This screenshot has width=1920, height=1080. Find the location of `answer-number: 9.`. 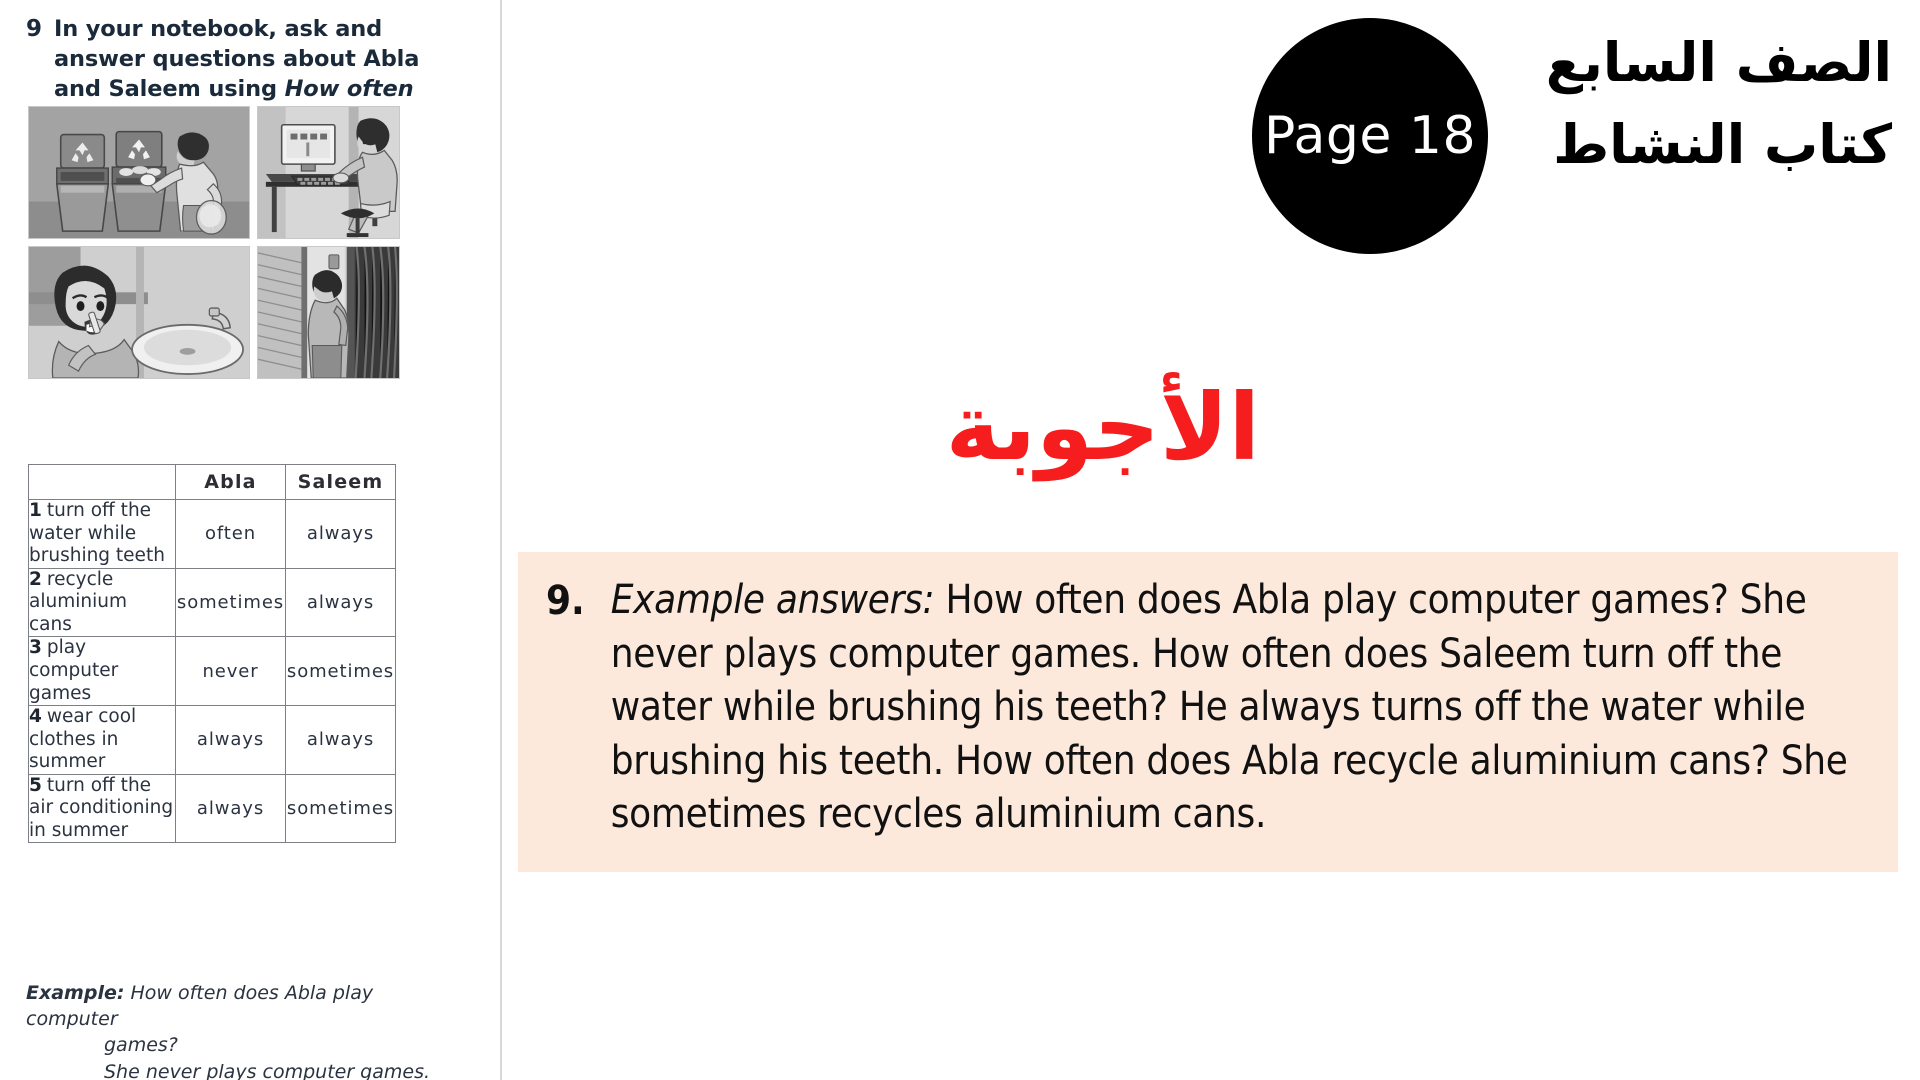

answer-number: 9. is located at coordinates (565, 601).